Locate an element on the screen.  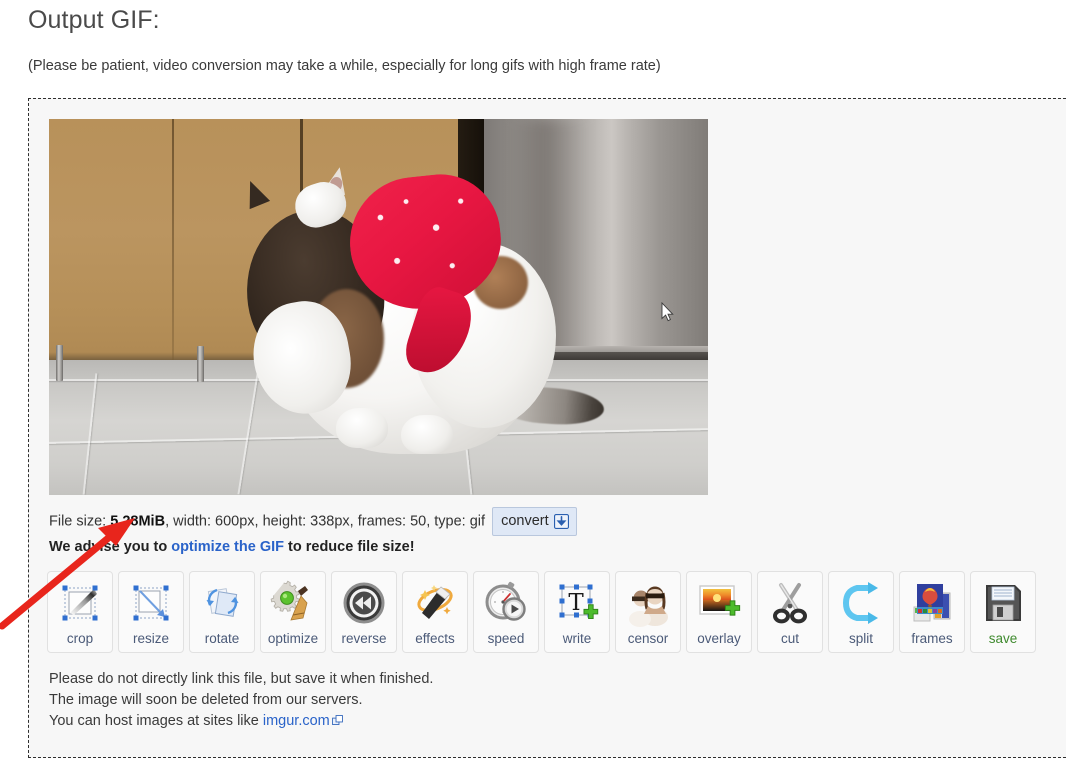
imgur-link: imgur.com is located at coordinates (296, 721).